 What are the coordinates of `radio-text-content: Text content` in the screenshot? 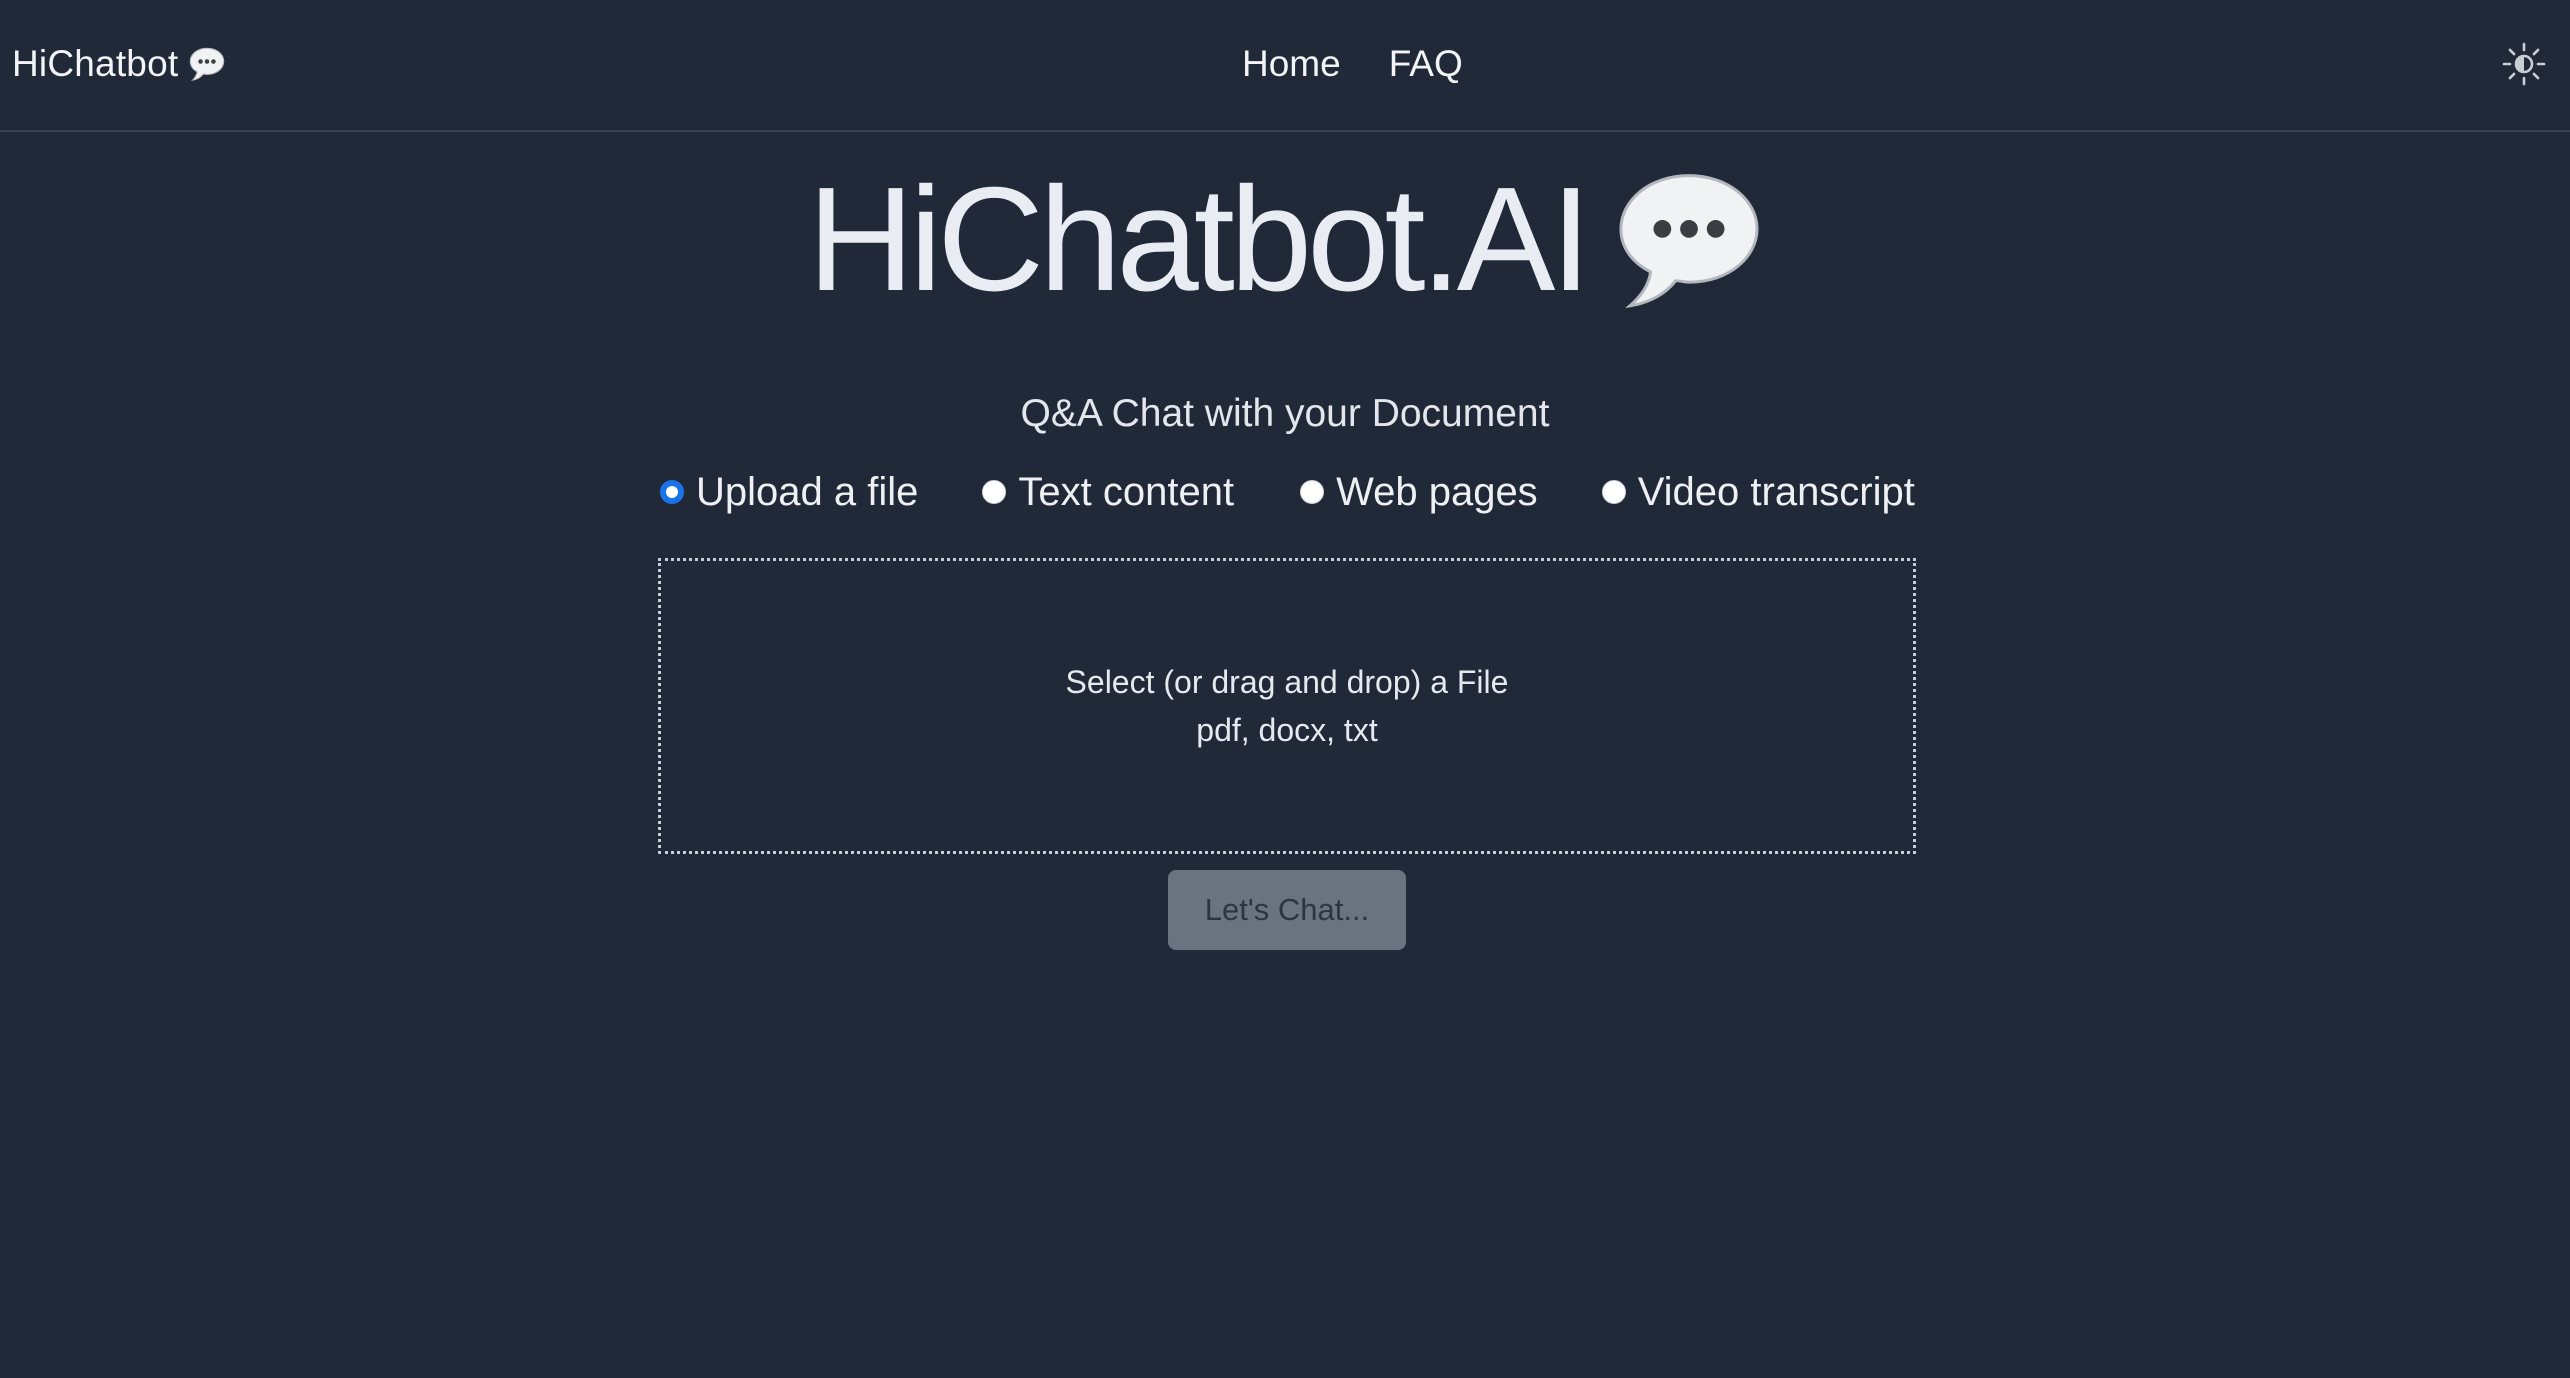 It's located at (1108, 492).